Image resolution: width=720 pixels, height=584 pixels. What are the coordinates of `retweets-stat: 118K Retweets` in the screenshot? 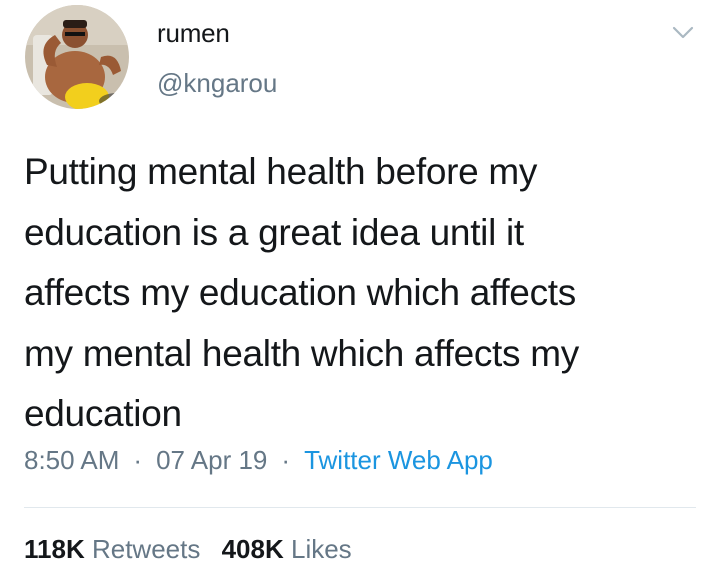 It's located at (112, 549).